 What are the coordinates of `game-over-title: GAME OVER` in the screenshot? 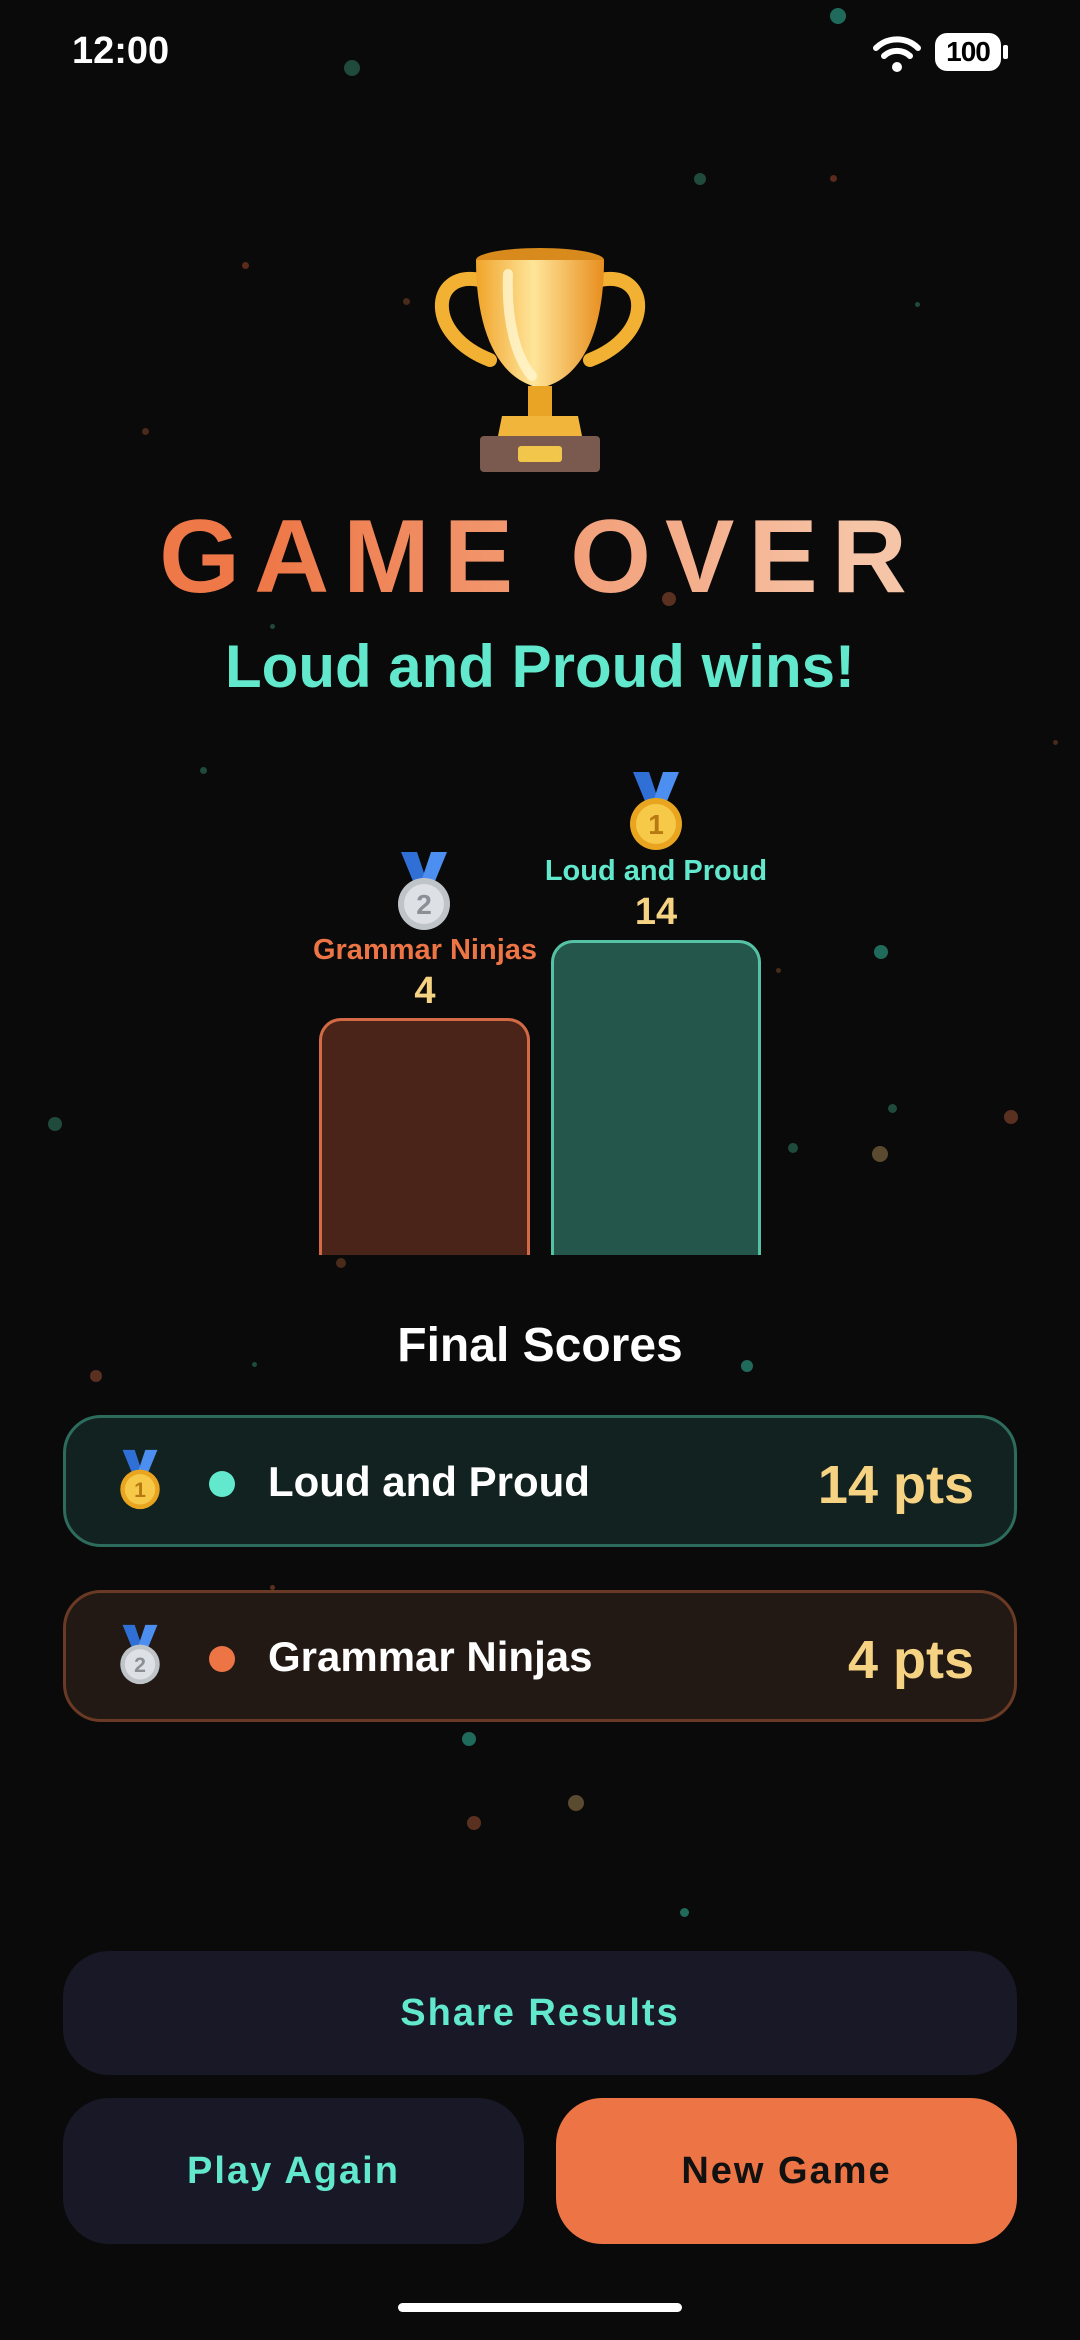 It's located at (540, 557).